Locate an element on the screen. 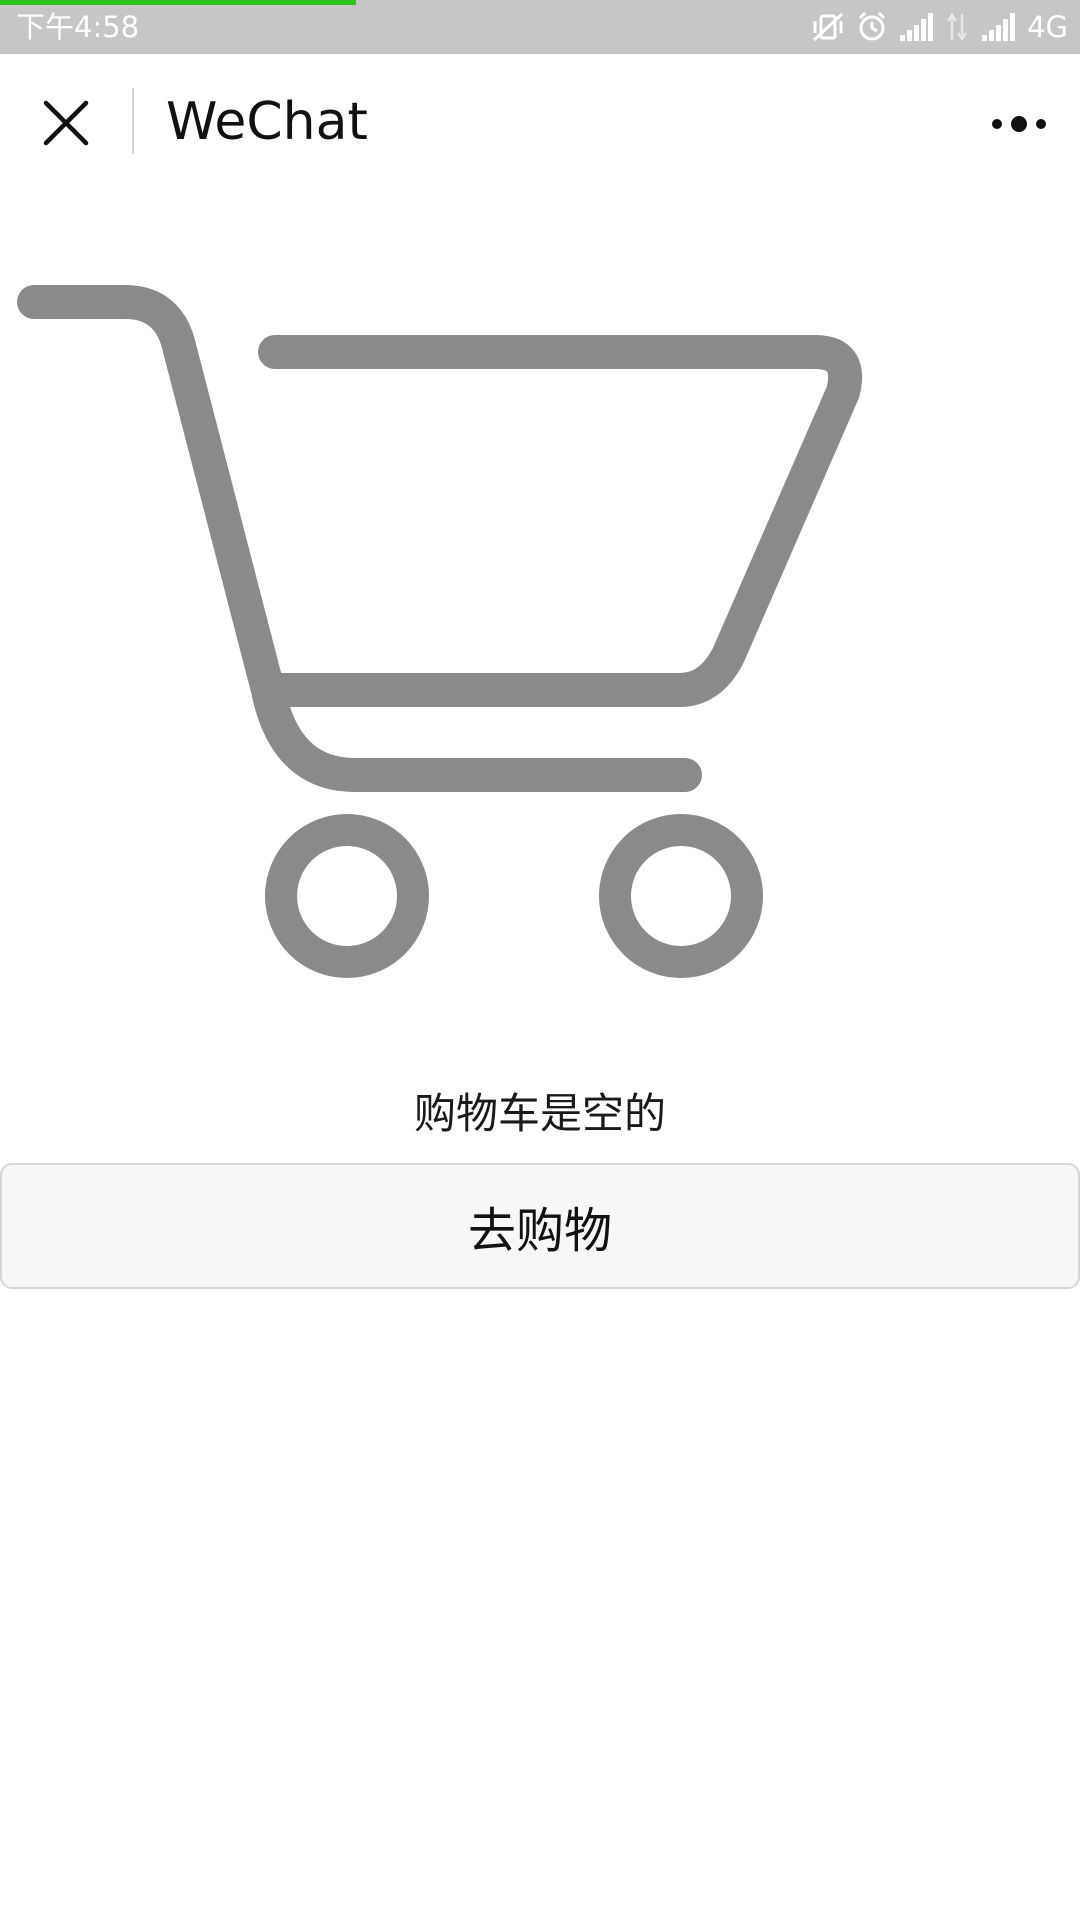  close-icon is located at coordinates (66, 123).